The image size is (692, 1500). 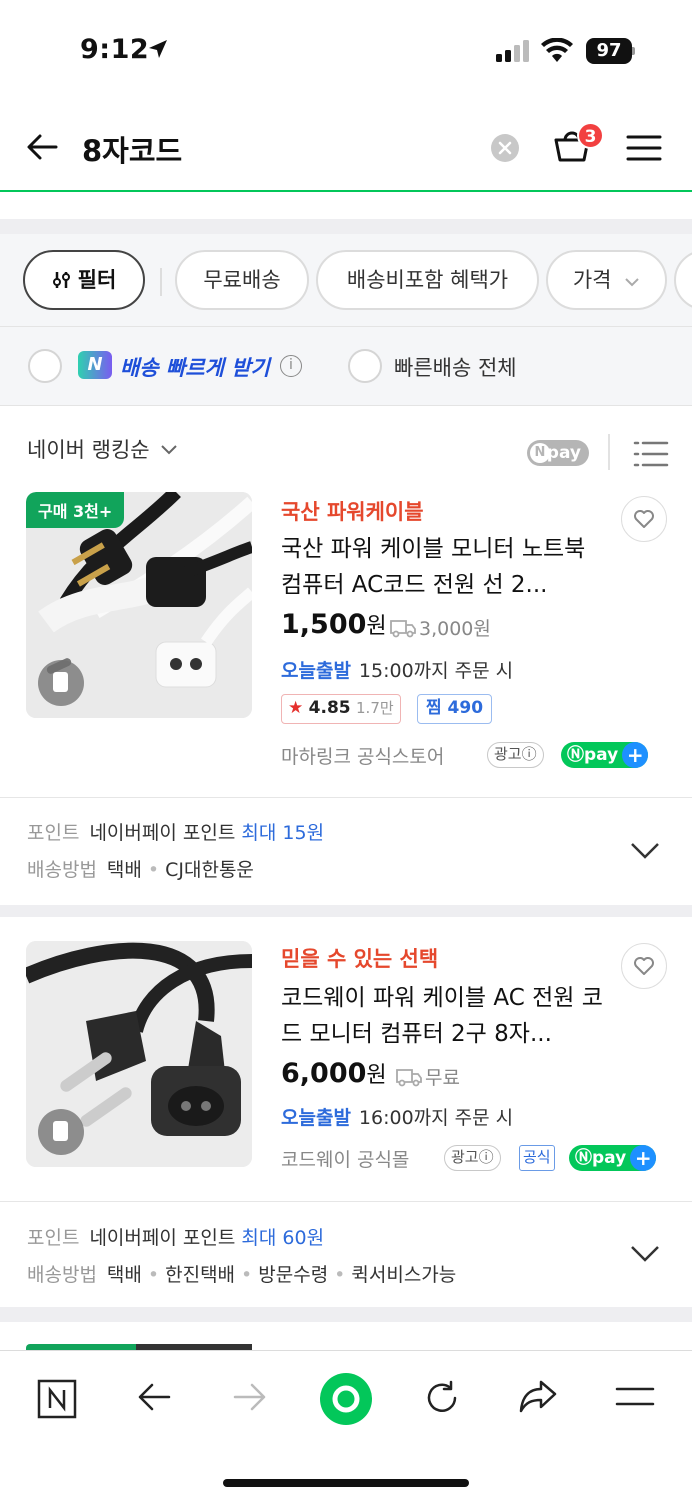 What do you see at coordinates (161, 282) in the screenshot?
I see `chip-separator` at bounding box center [161, 282].